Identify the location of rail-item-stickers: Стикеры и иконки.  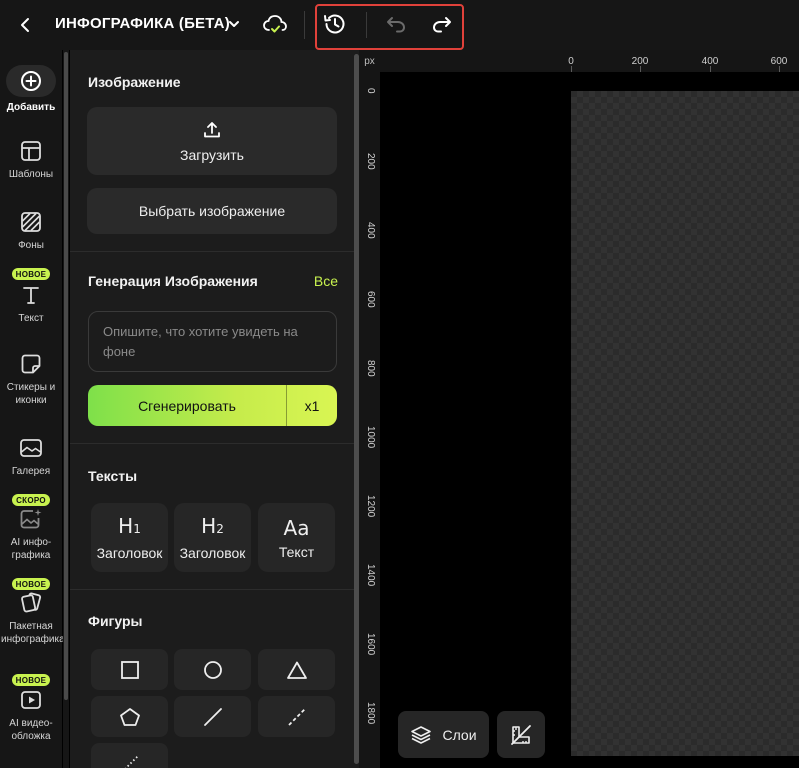
(31, 379).